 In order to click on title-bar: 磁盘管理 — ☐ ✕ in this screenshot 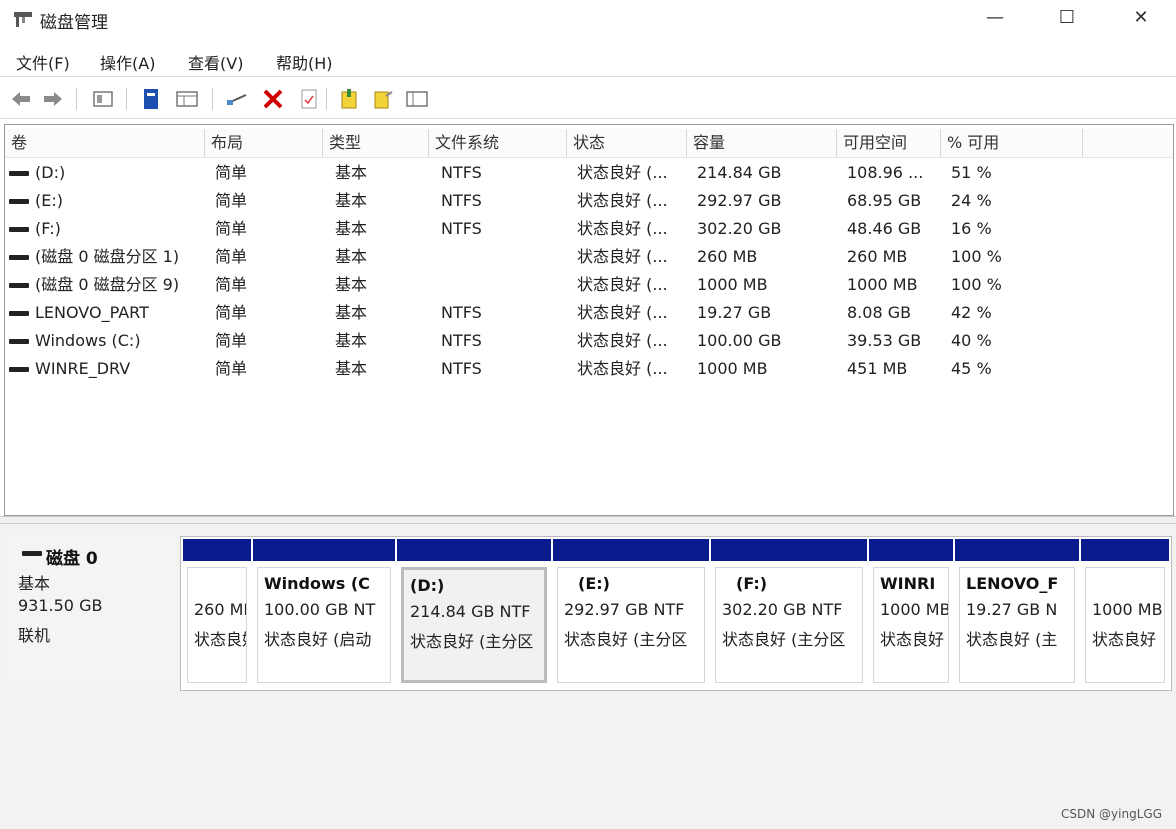, I will do `click(588, 19)`.